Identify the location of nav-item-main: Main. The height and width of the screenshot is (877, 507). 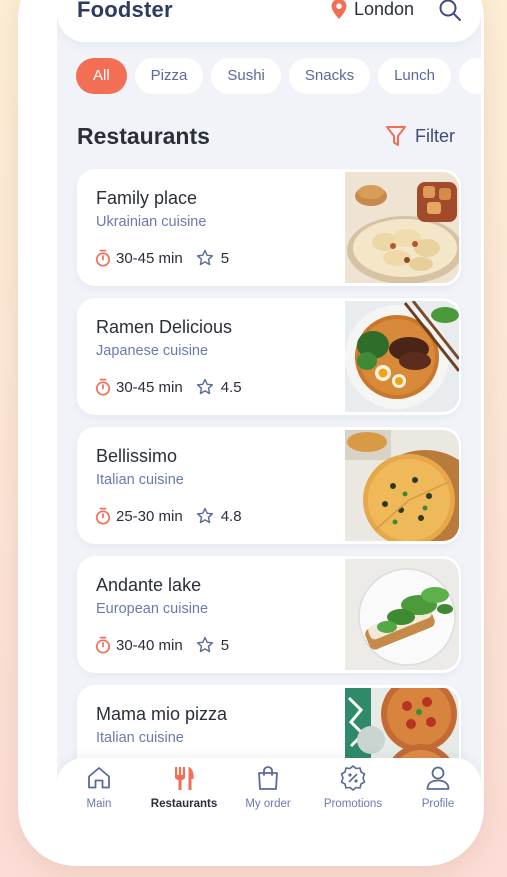
(99, 787).